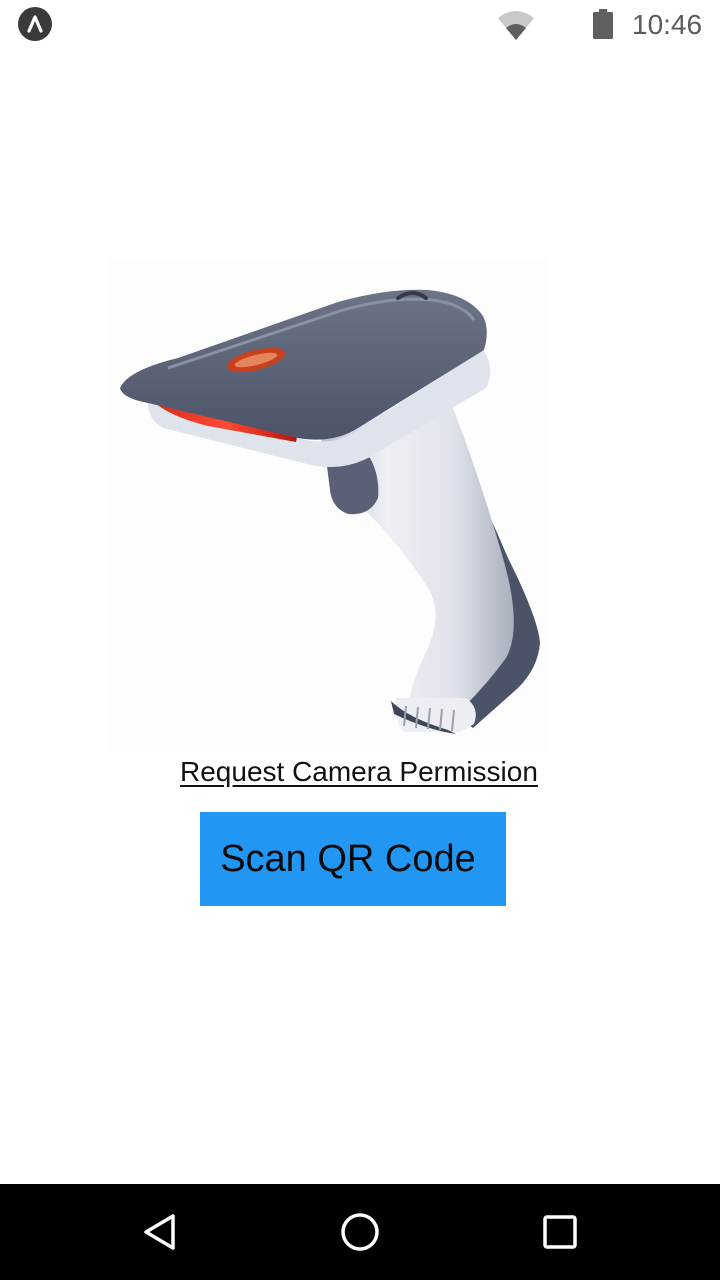 The image size is (720, 1280). What do you see at coordinates (348, 859) in the screenshot?
I see `scan-qr-code-button-label: Scan QR Code` at bounding box center [348, 859].